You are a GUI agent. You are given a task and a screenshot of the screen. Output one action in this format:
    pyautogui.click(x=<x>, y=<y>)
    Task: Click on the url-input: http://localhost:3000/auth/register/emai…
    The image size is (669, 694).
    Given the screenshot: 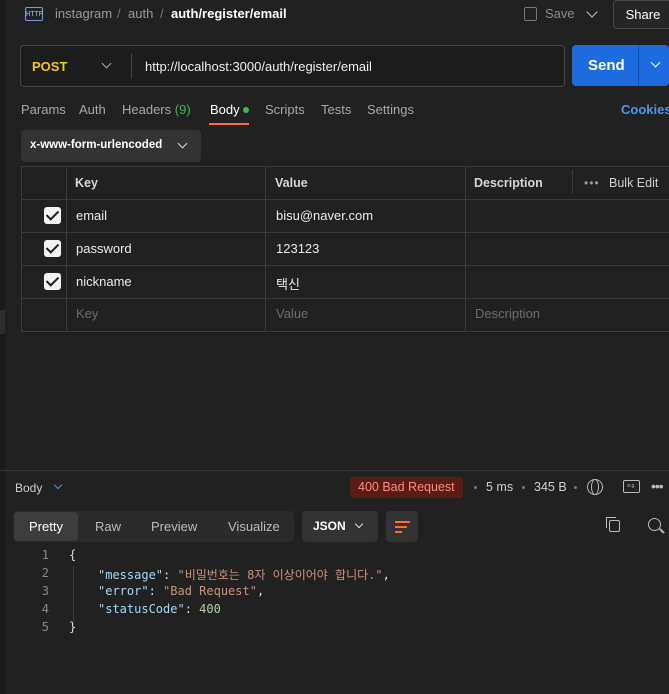 What is the action you would take?
    pyautogui.click(x=258, y=66)
    